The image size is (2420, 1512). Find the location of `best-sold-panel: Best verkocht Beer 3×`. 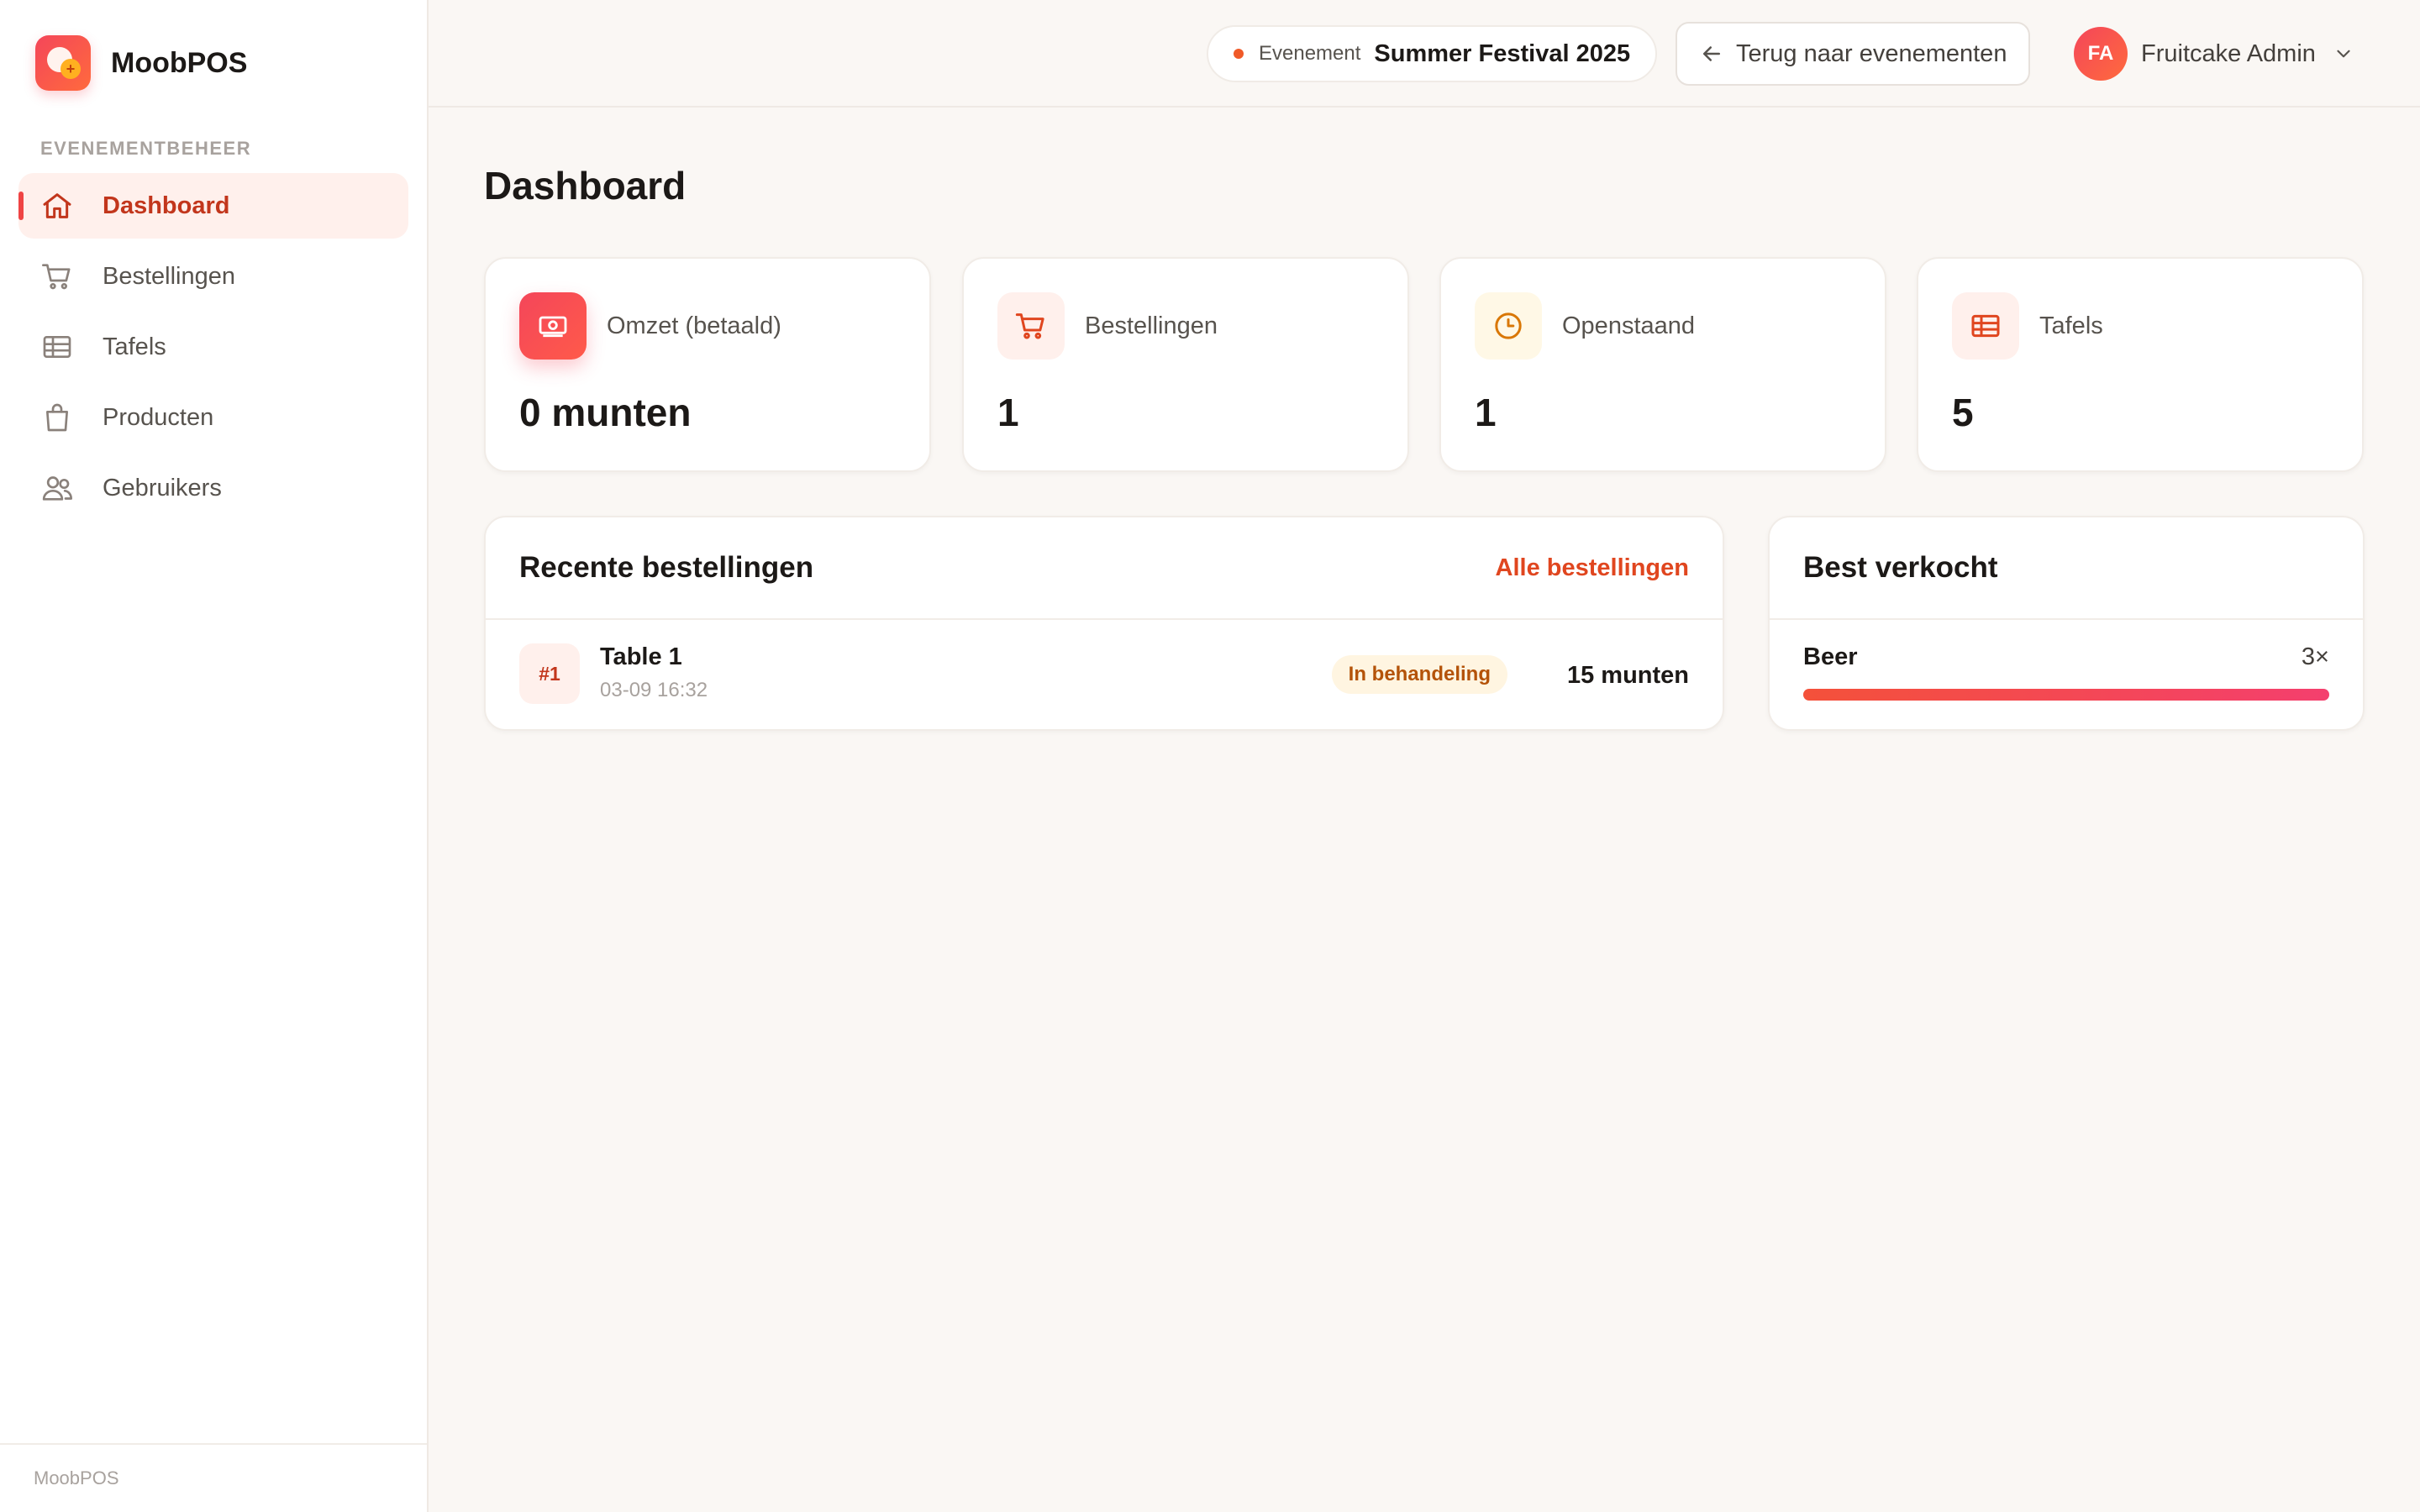

best-sold-panel: Best verkocht Beer 3× is located at coordinates (2066, 623).